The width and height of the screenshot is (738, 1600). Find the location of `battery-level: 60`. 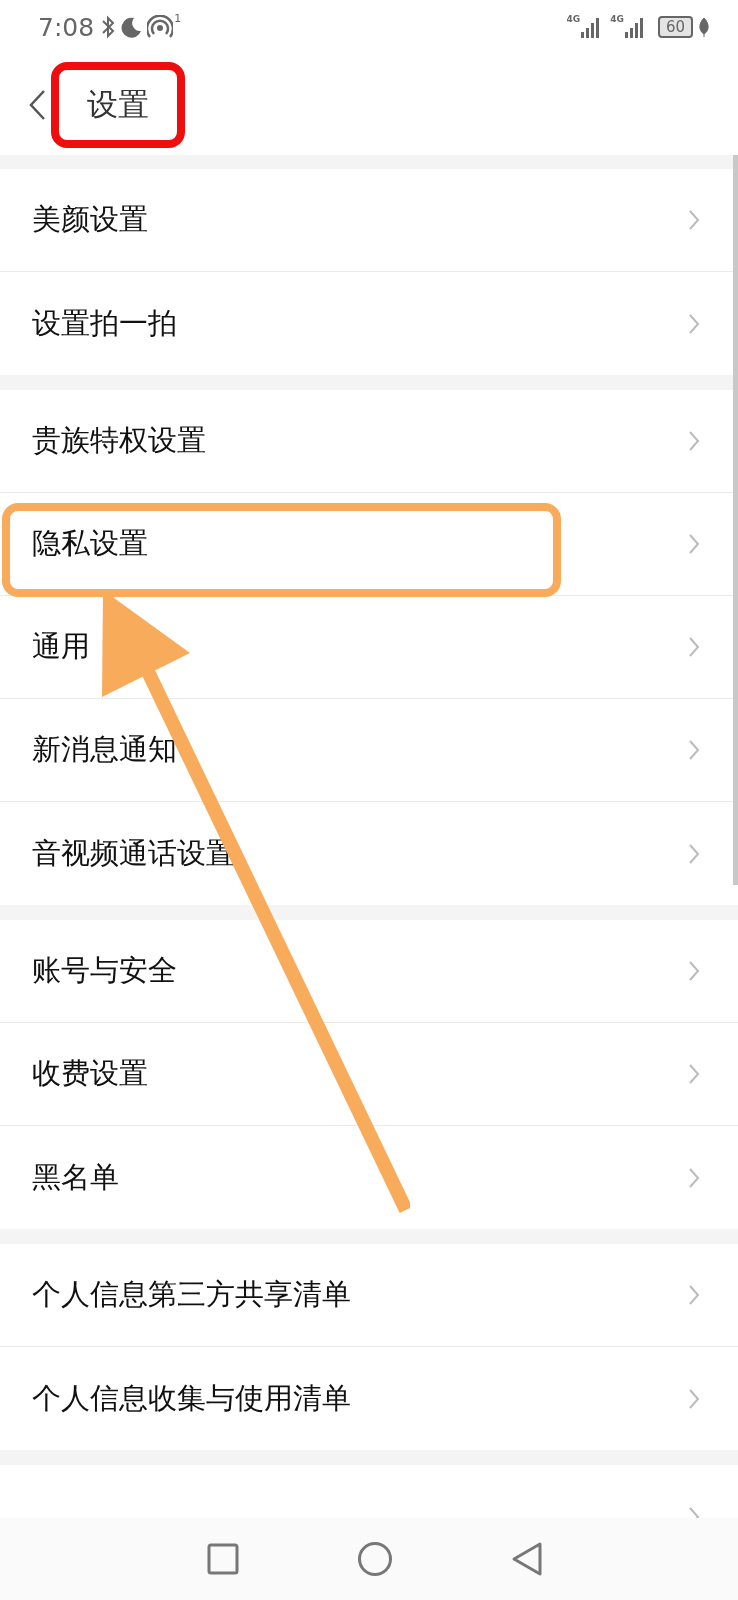

battery-level: 60 is located at coordinates (675, 27).